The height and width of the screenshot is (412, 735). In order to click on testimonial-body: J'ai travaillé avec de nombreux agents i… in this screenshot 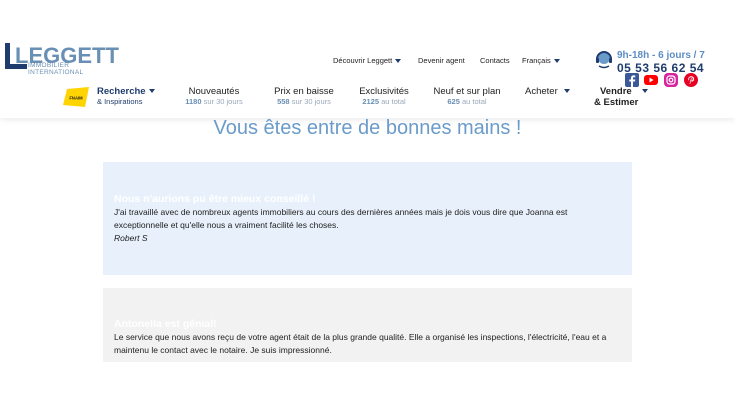, I will do `click(341, 218)`.